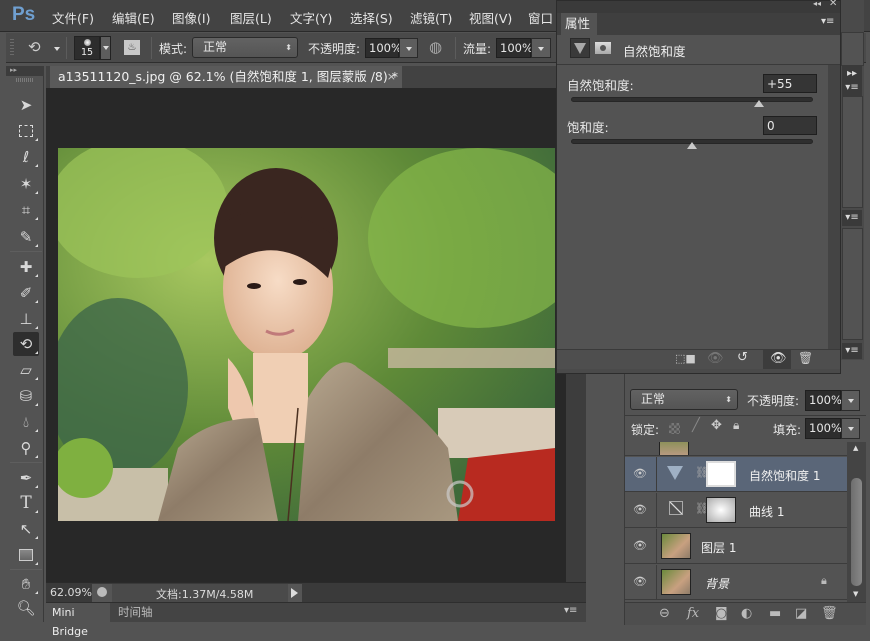 The width and height of the screenshot is (870, 641). I want to click on history-brush-tool: ⟲, so click(26, 344).